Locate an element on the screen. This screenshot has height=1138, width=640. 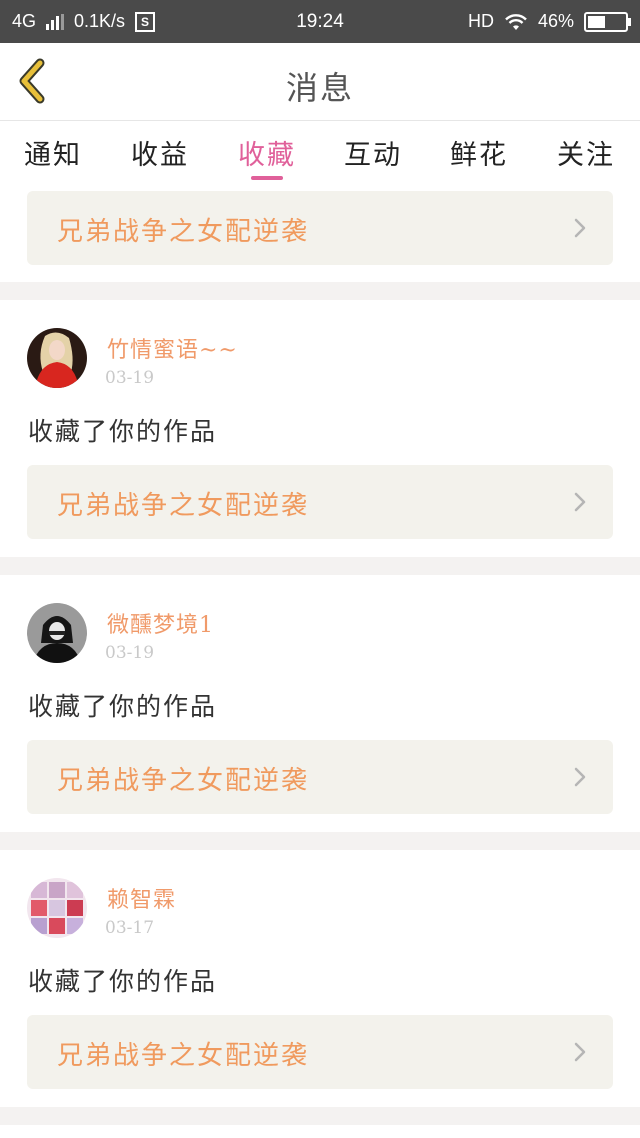
notification-card: 兄弟战争之女配逆袭 is located at coordinates (320, 232).